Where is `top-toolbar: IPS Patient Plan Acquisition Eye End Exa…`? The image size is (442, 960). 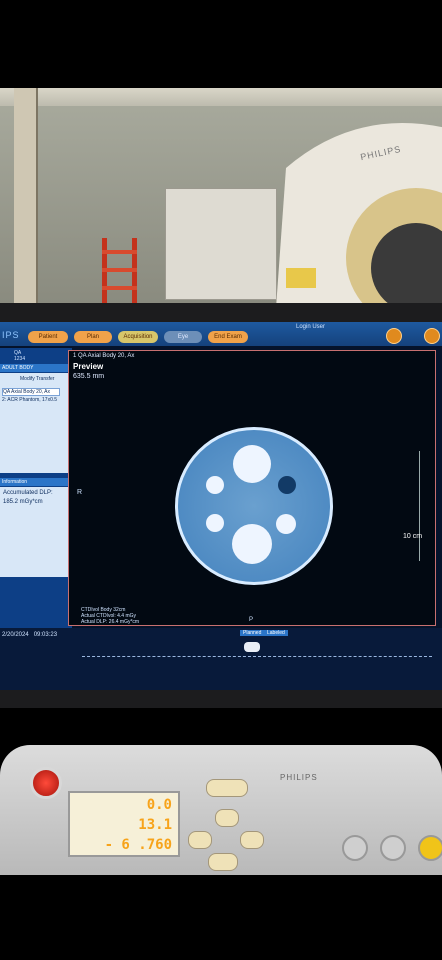
top-toolbar: IPS Patient Plan Acquisition Eye End Exa… is located at coordinates (221, 334).